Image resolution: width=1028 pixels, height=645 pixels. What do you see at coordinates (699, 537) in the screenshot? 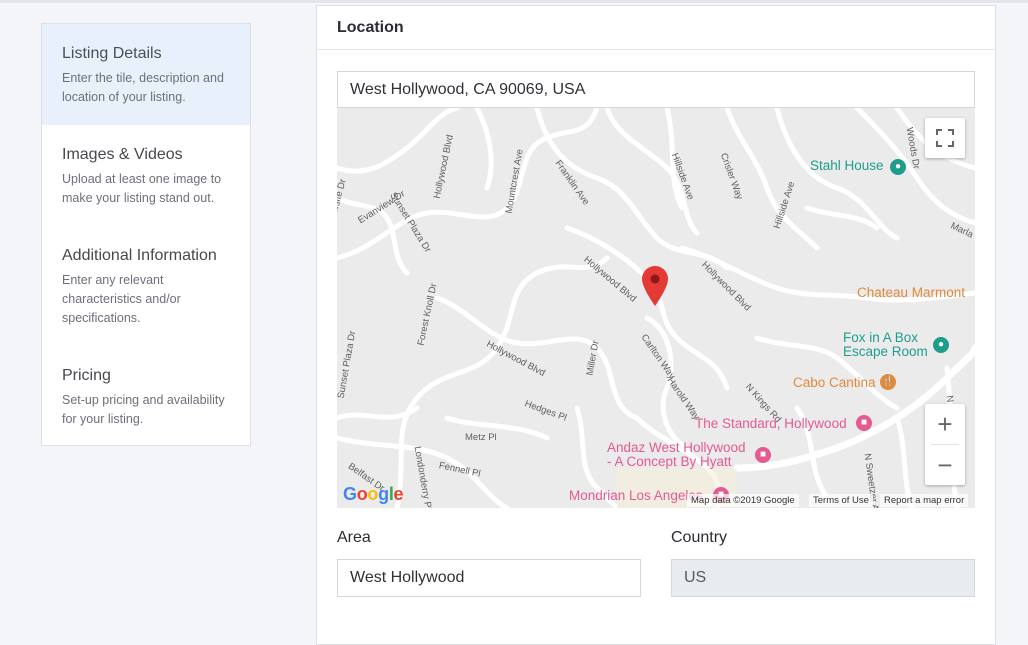
I see `country-label: Country` at bounding box center [699, 537].